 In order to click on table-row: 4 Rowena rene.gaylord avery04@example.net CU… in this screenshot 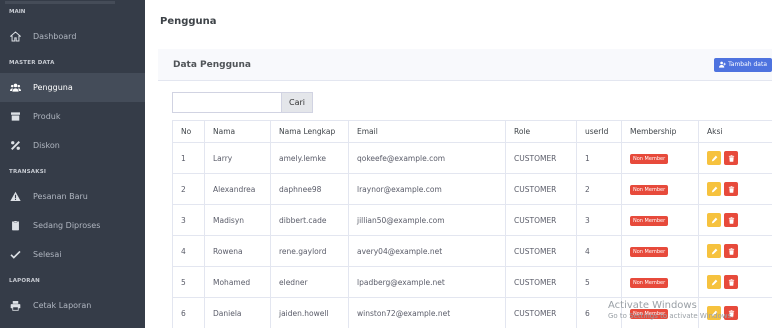, I will do `click(472, 251)`.